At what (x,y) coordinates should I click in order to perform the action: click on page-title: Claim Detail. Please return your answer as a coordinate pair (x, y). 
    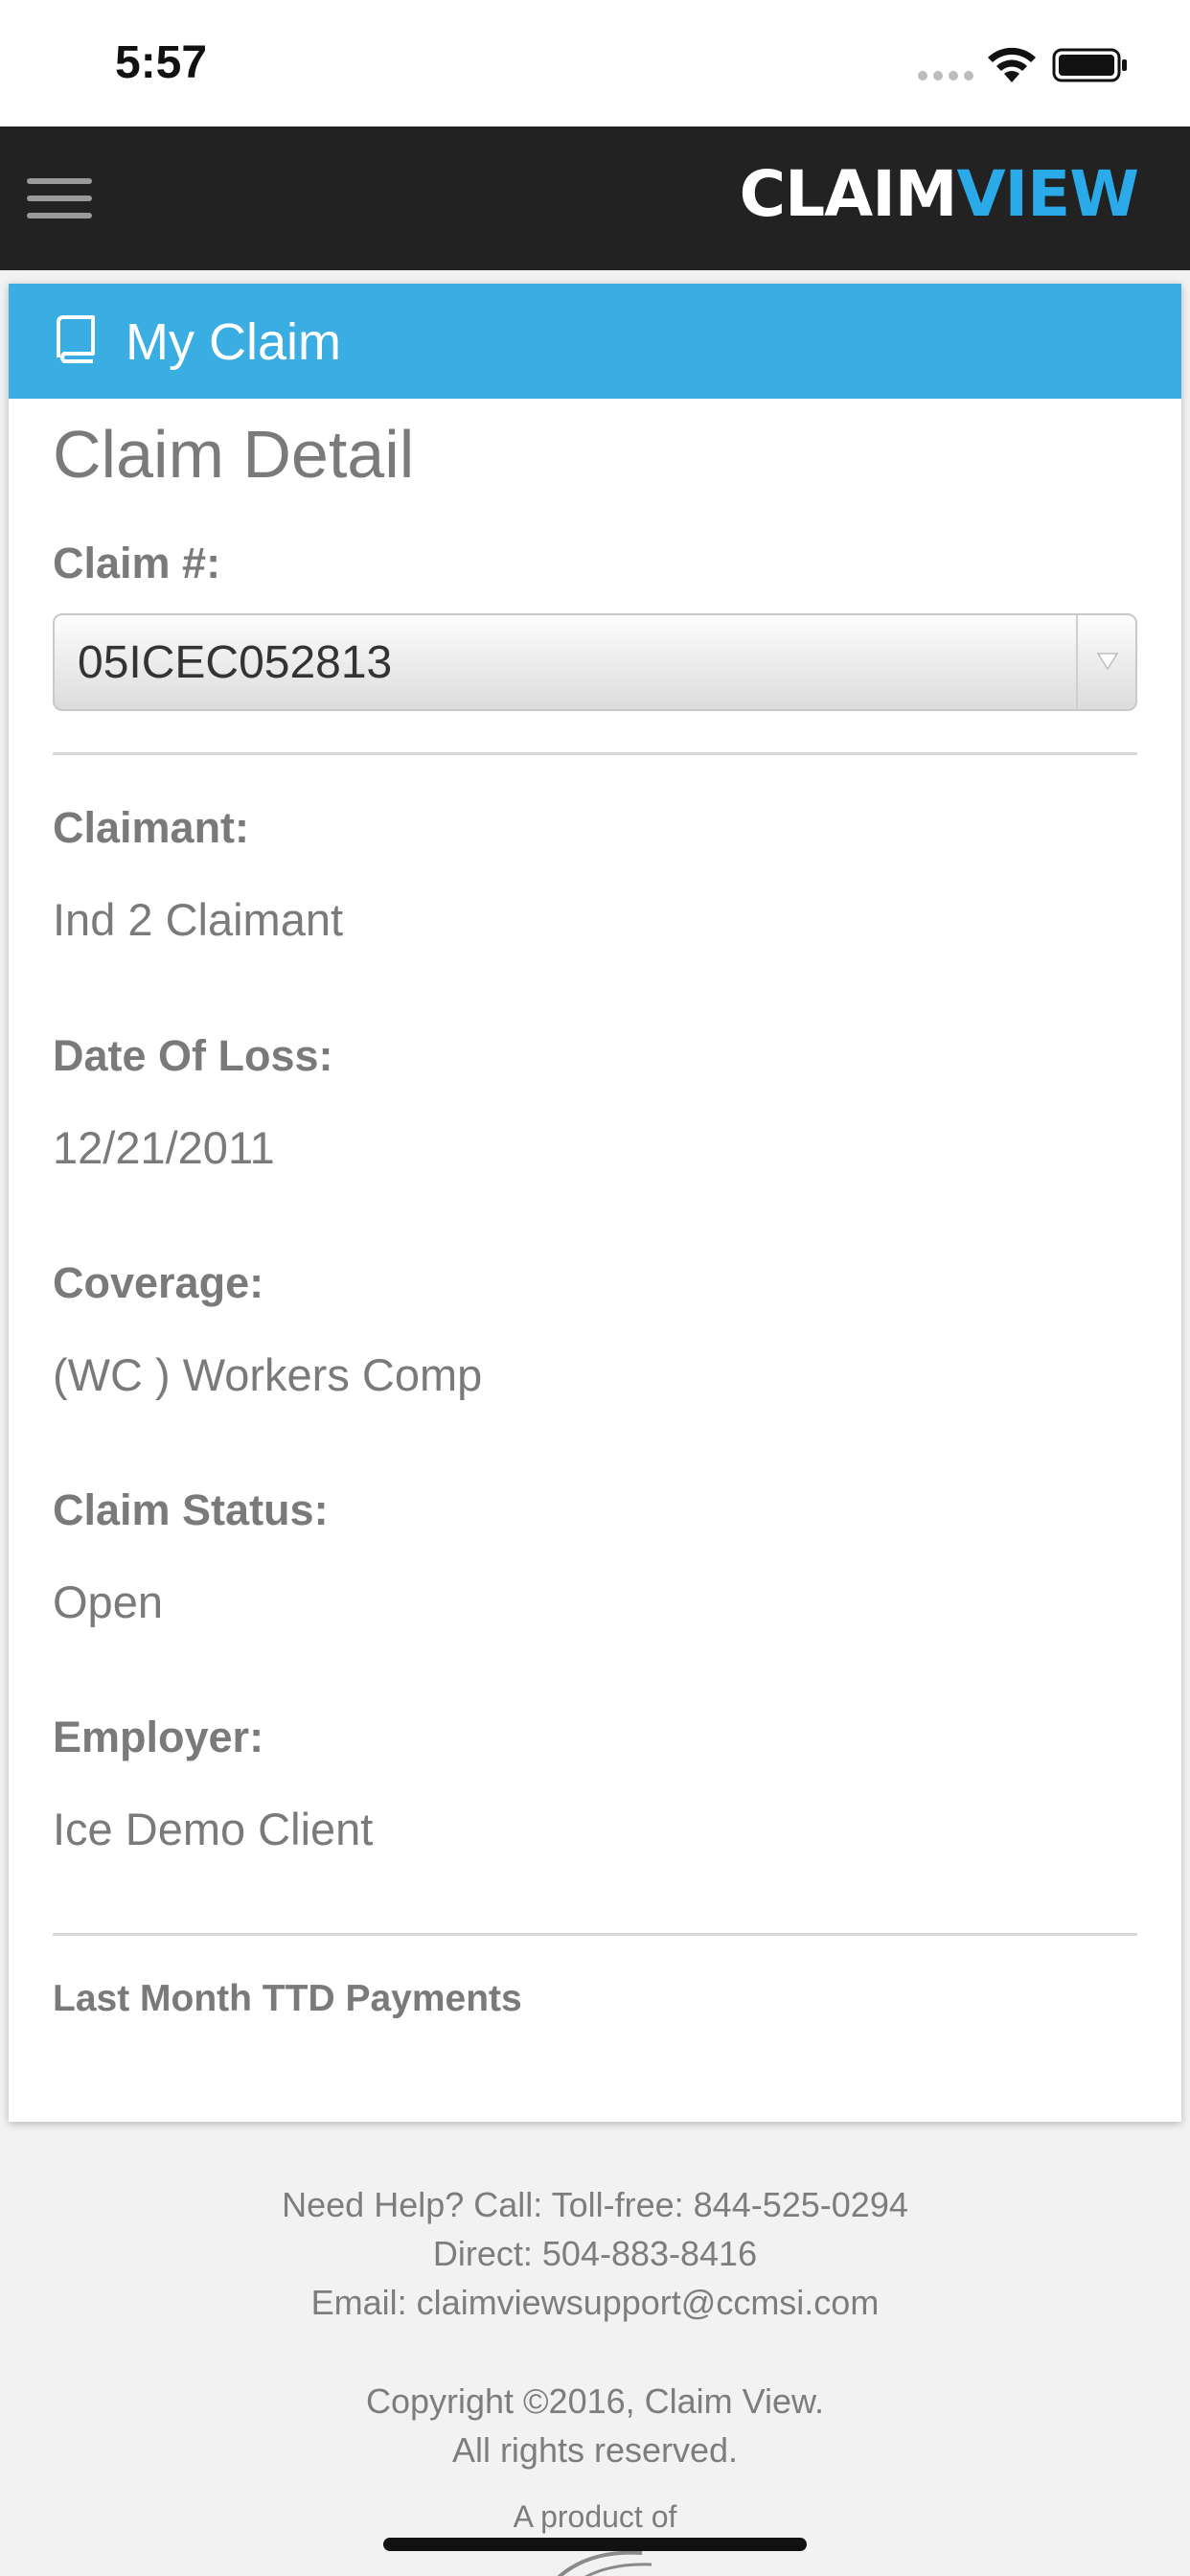
    Looking at the image, I should click on (234, 454).